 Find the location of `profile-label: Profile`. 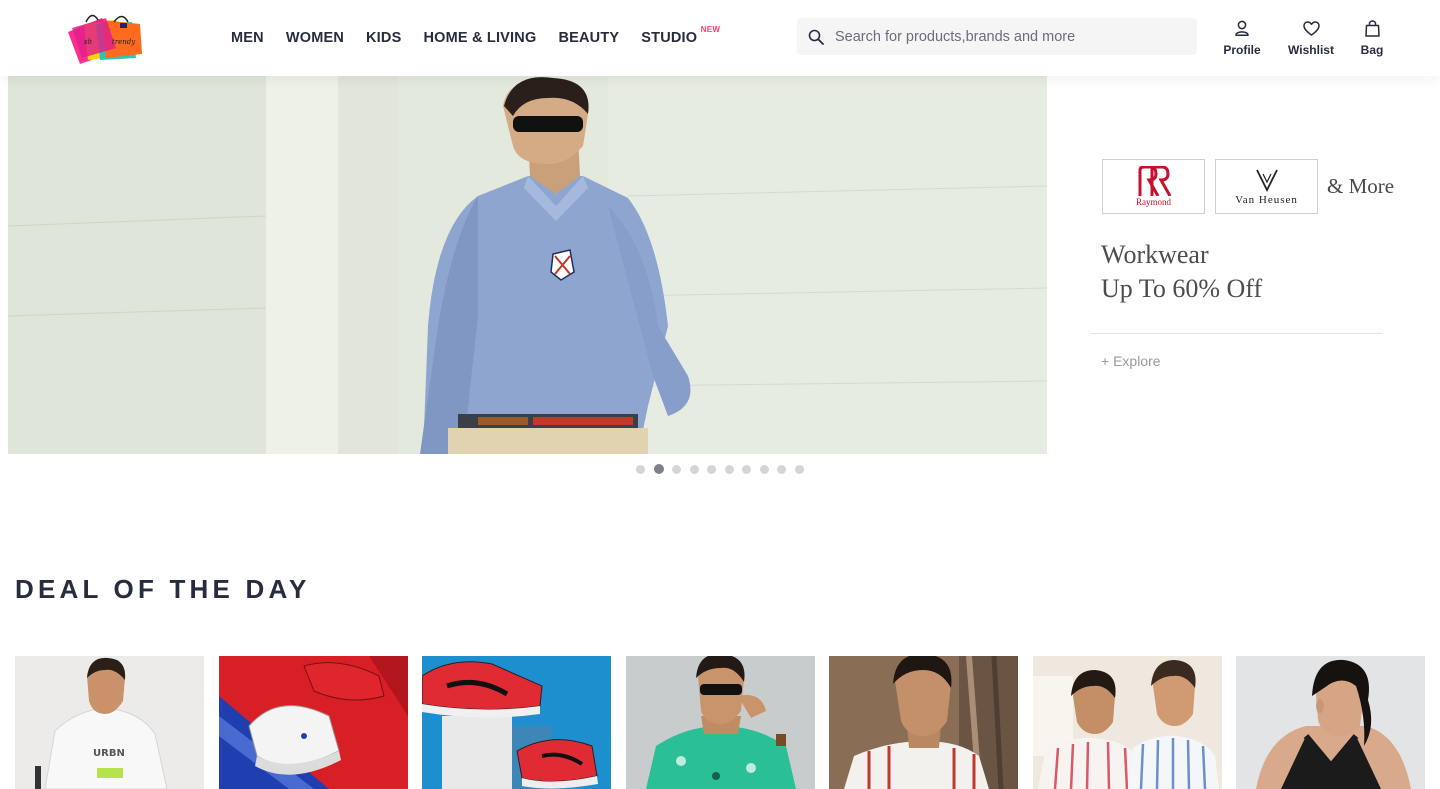

profile-label: Profile is located at coordinates (1242, 50).